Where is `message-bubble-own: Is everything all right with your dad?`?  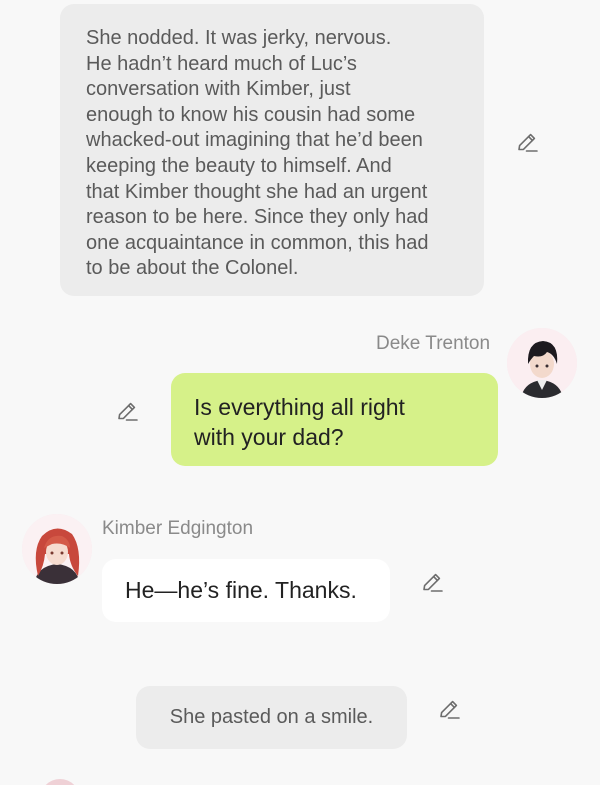
message-bubble-own: Is everything all right with your dad? is located at coordinates (334, 419).